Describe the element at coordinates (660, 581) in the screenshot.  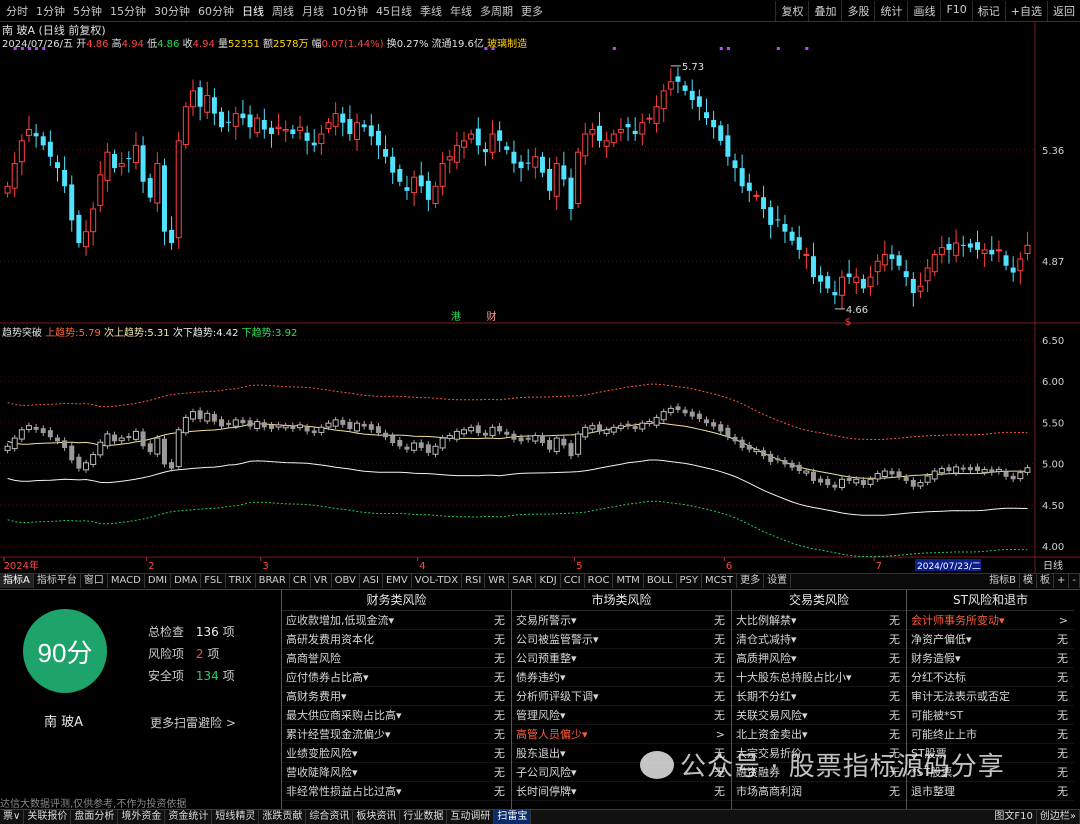
I see `indicator-tab: BOLL` at that location.